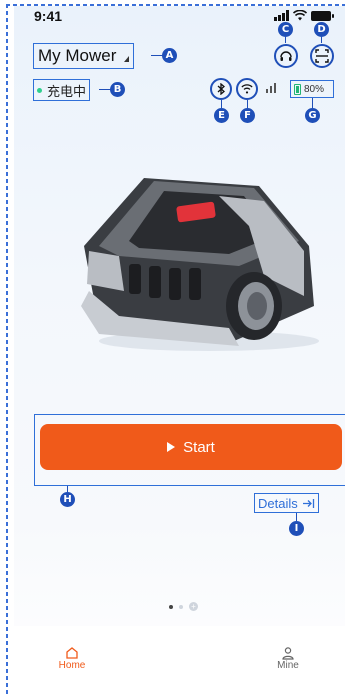  I want to click on annotation-leader-c, so click(285, 40).